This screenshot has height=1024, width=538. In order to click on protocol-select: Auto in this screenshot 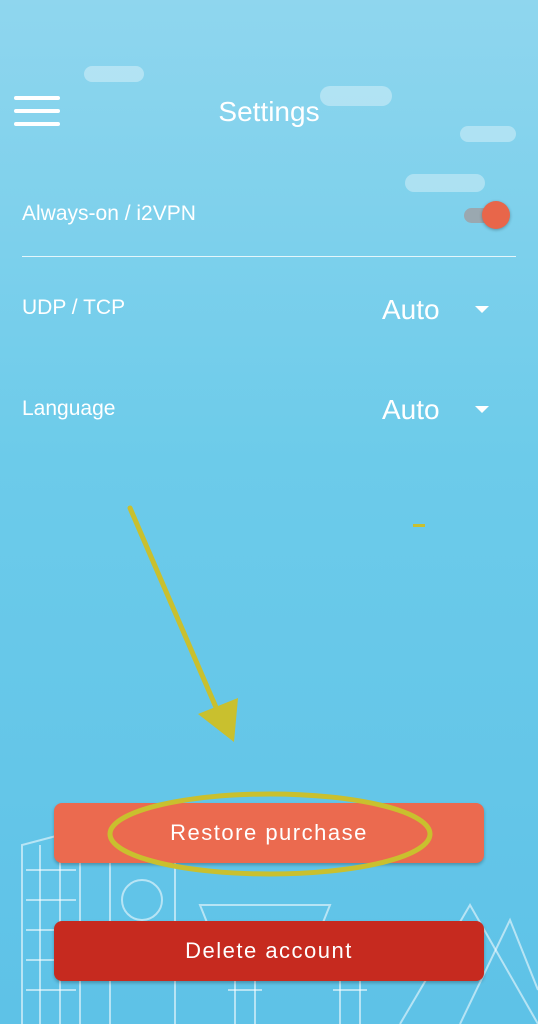, I will do `click(440, 310)`.